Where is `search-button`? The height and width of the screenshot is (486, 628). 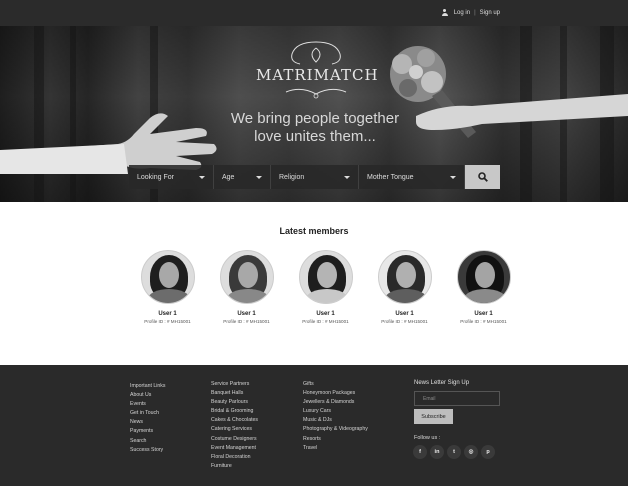
search-button is located at coordinates (482, 177).